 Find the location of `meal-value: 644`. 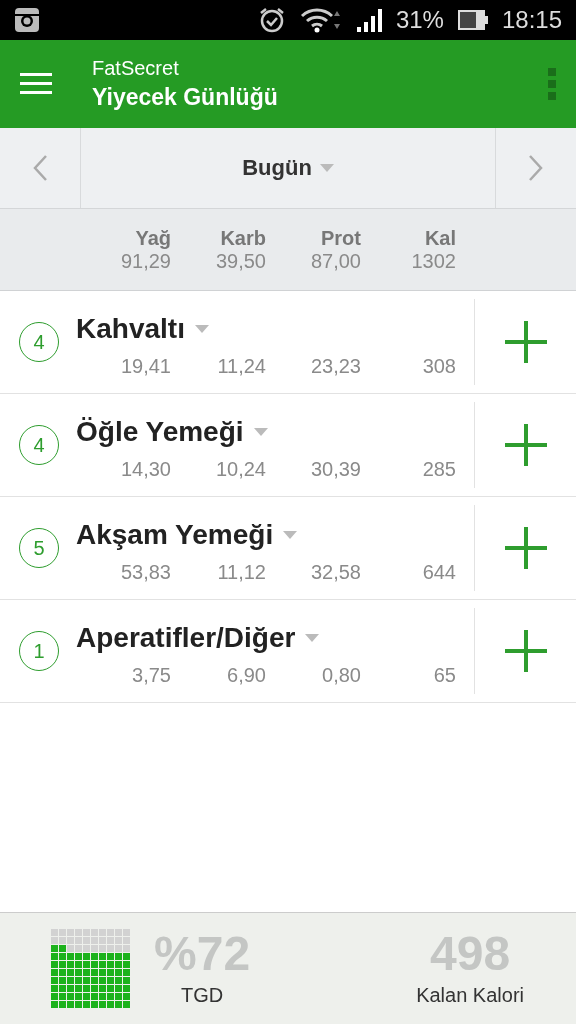

meal-value: 644 is located at coordinates (438, 572).